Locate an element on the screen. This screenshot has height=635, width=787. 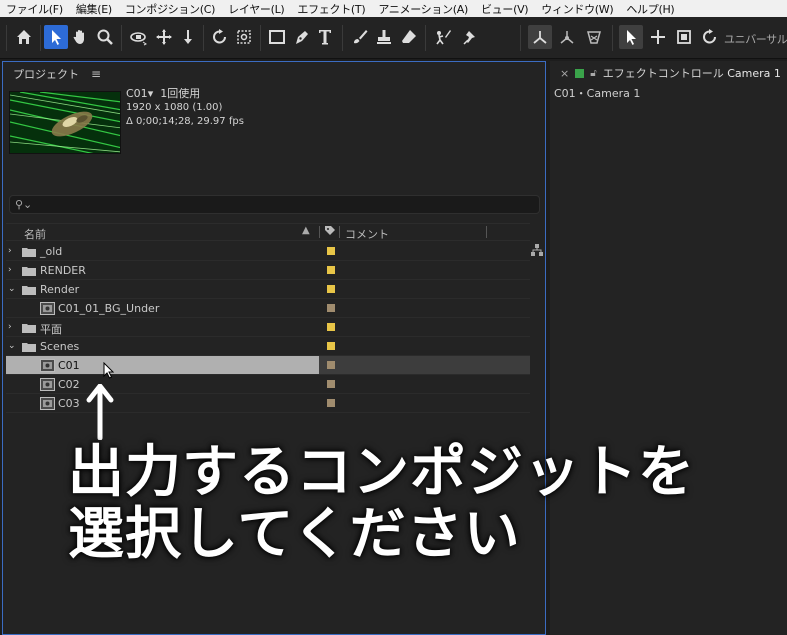
rotate-tool-icon is located at coordinates (220, 37).